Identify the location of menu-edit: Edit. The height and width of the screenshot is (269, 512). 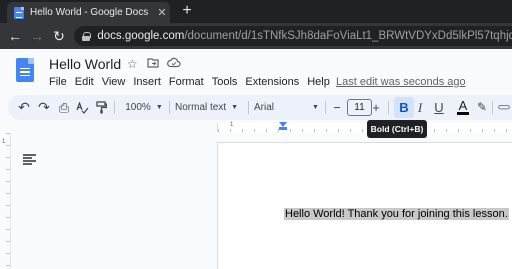
(84, 82).